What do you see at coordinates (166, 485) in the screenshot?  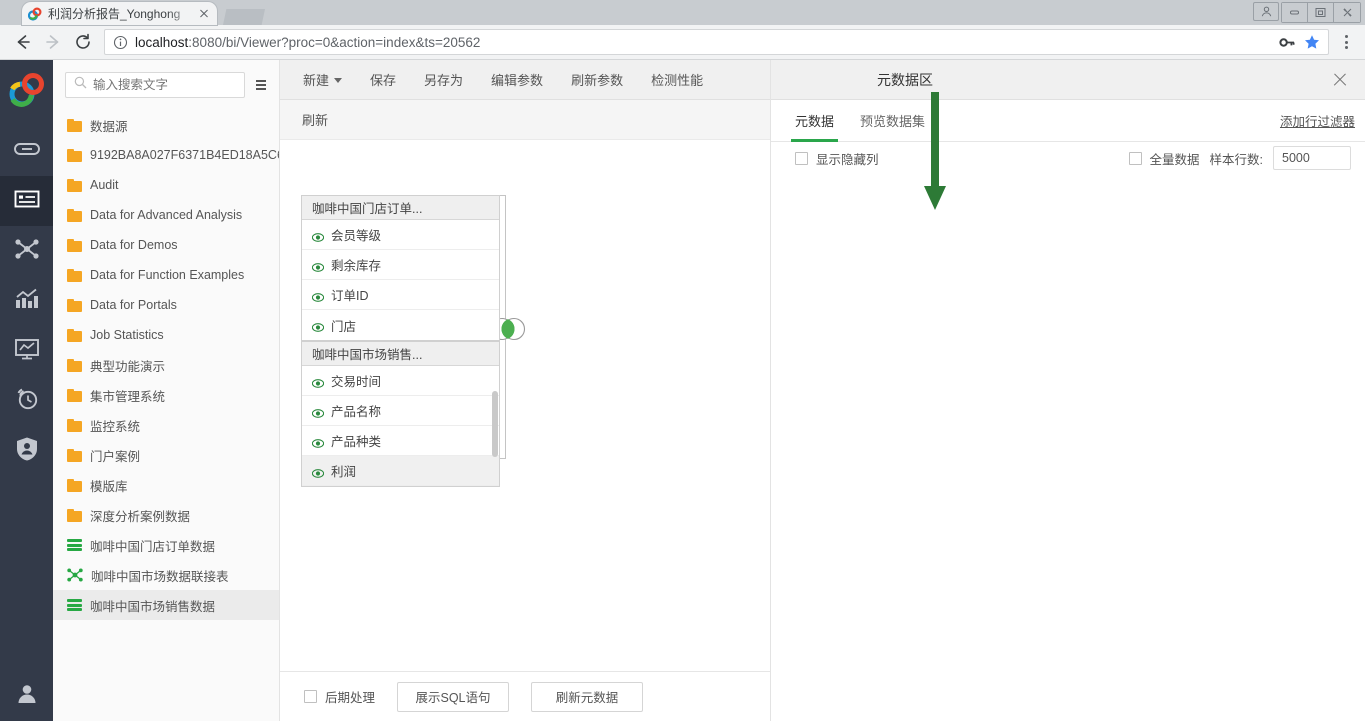 I see `tree-item: 模版库` at bounding box center [166, 485].